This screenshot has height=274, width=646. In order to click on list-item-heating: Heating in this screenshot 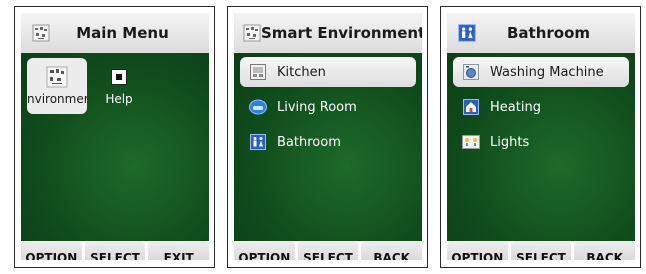, I will do `click(541, 107)`.